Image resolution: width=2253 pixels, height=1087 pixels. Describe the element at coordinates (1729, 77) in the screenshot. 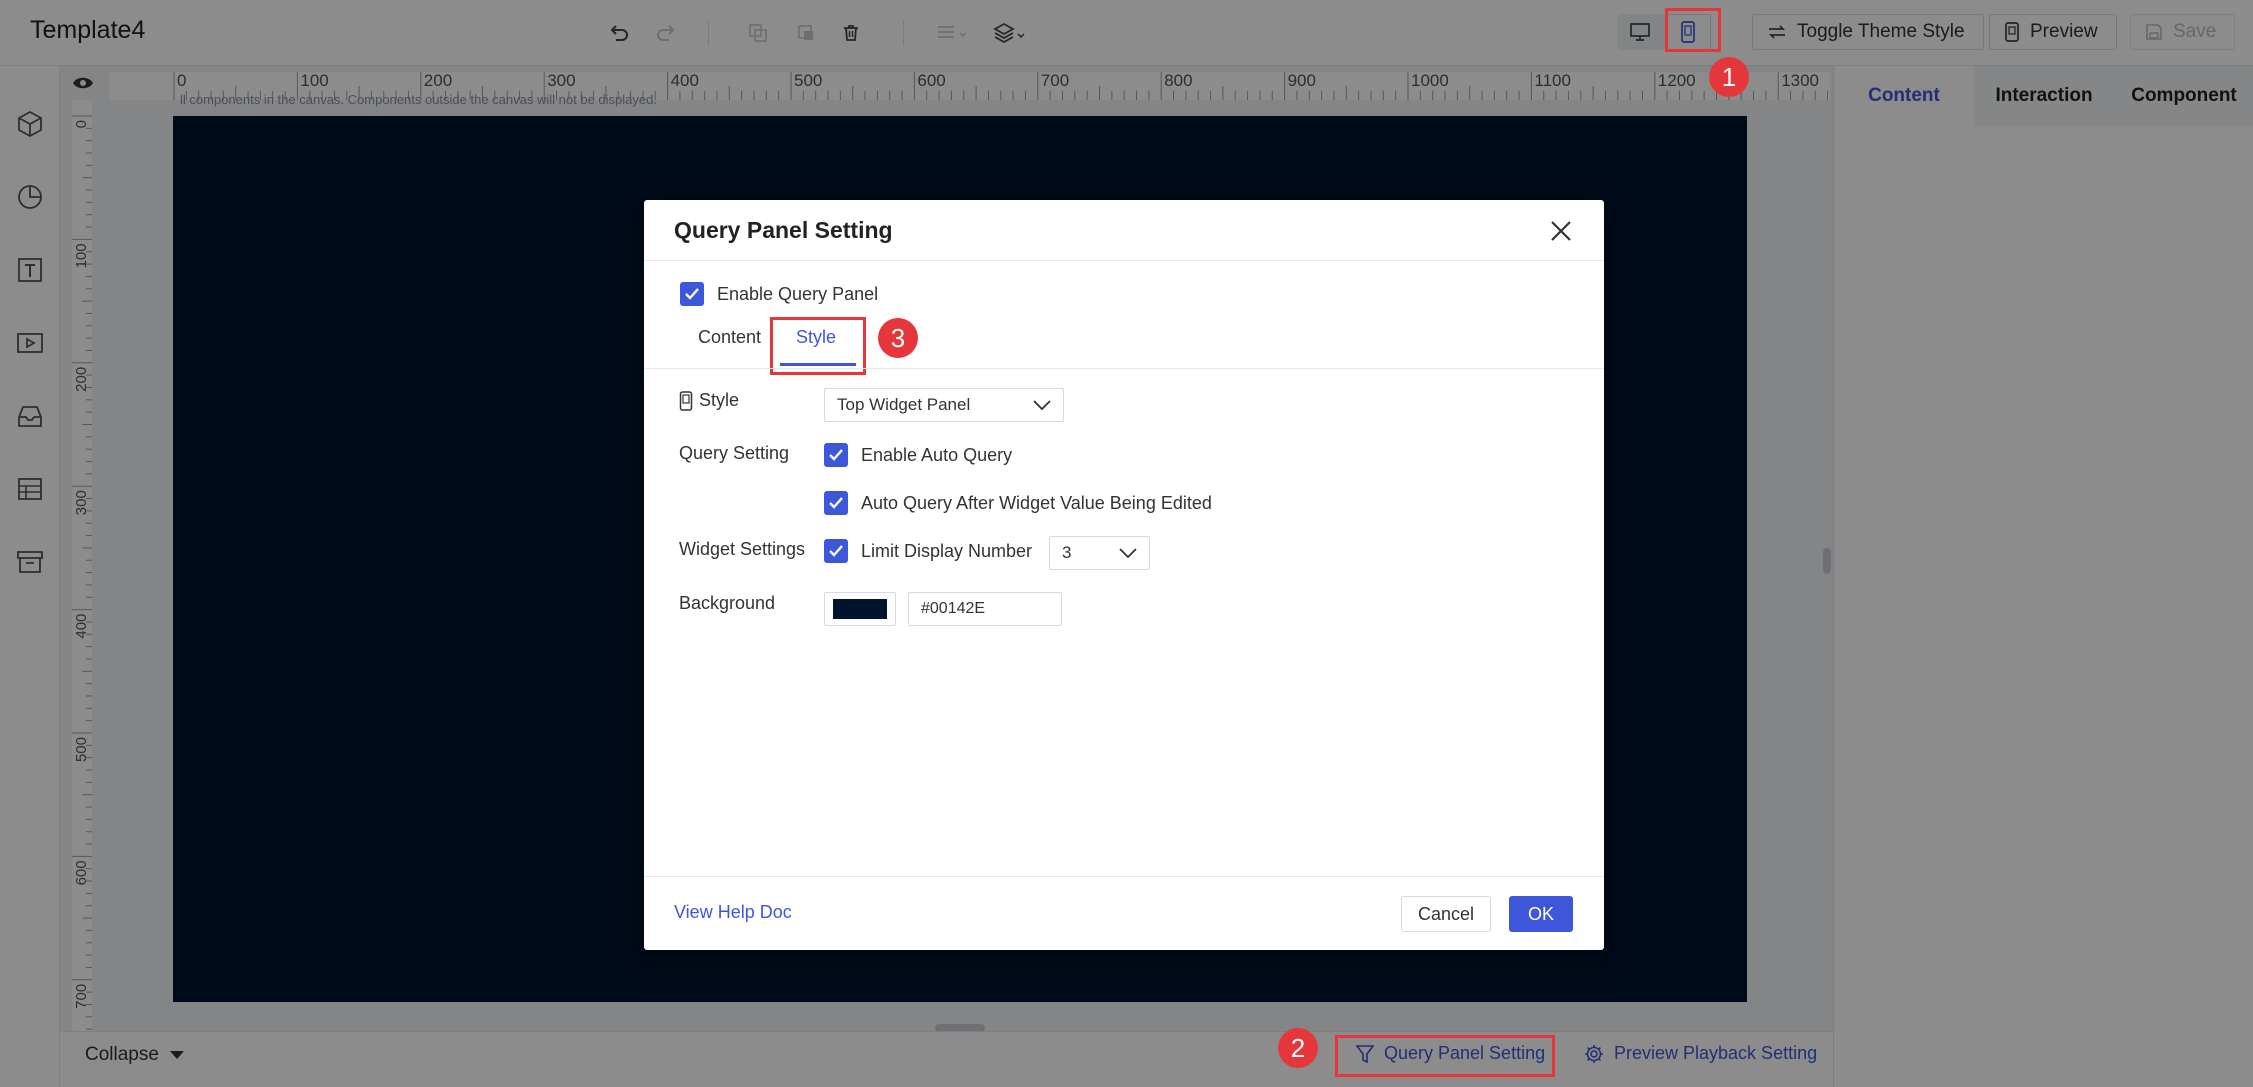

I see `annotation-badge-1: 1` at that location.